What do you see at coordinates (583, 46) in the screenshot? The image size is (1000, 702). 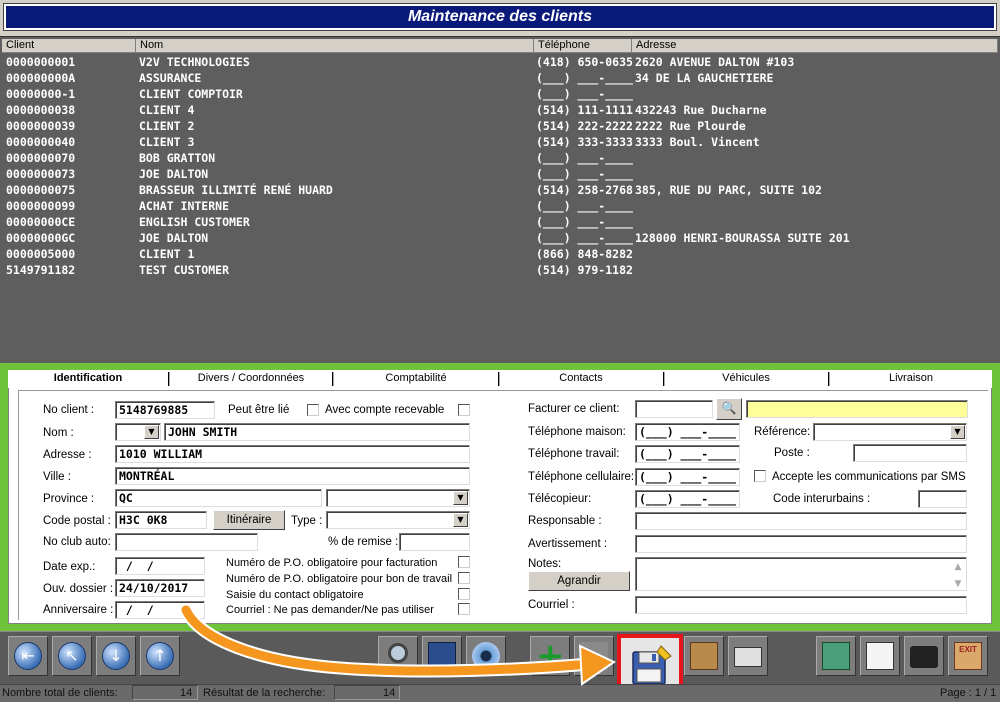 I see `col-header-telephone: Téléphone` at bounding box center [583, 46].